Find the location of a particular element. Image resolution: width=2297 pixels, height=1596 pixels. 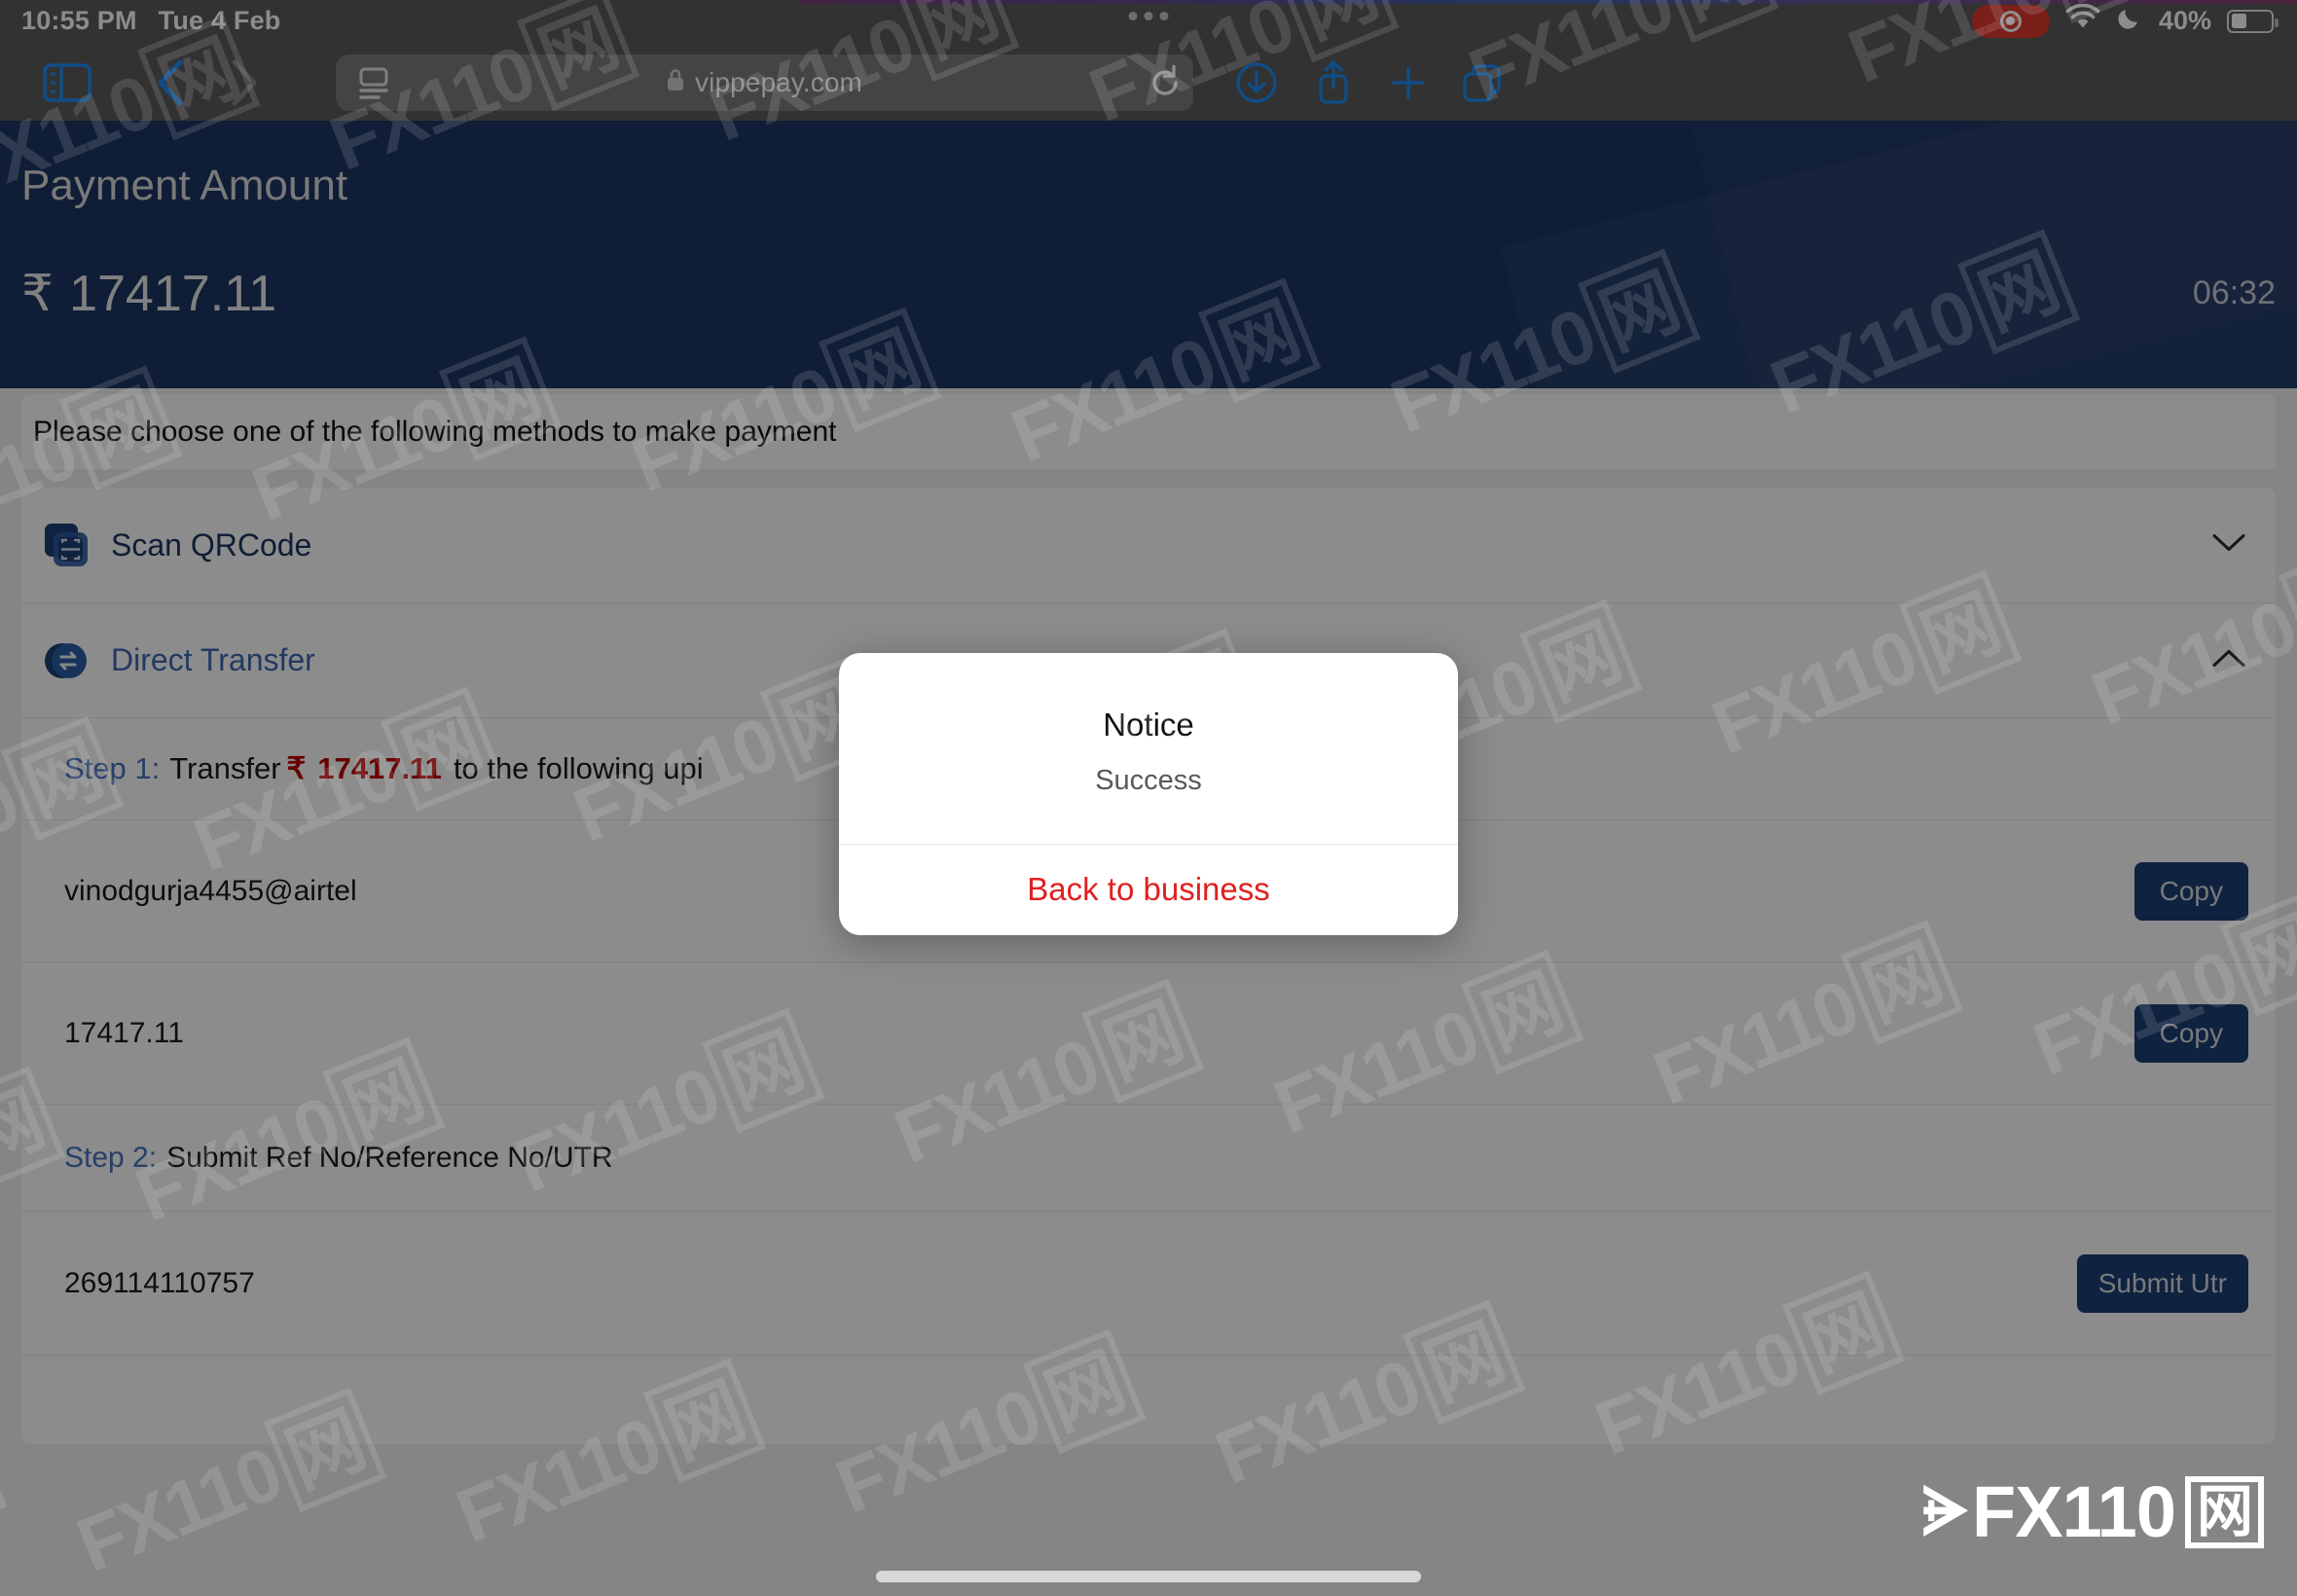

dialog-message: Success is located at coordinates (1148, 781).